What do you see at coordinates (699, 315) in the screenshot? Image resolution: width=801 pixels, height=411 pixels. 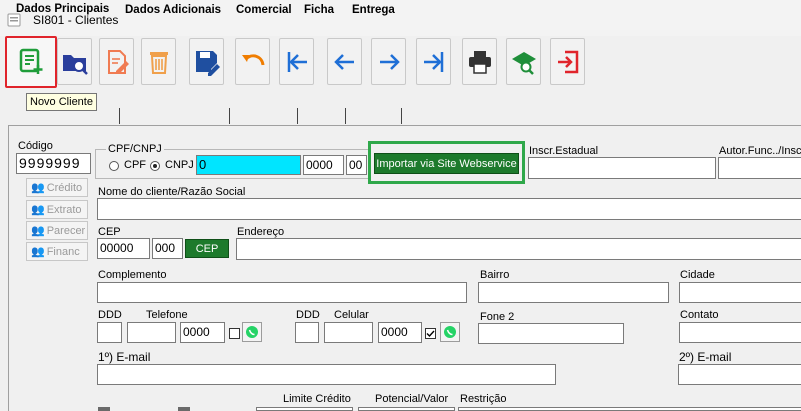 I see `contato-label: Contato` at bounding box center [699, 315].